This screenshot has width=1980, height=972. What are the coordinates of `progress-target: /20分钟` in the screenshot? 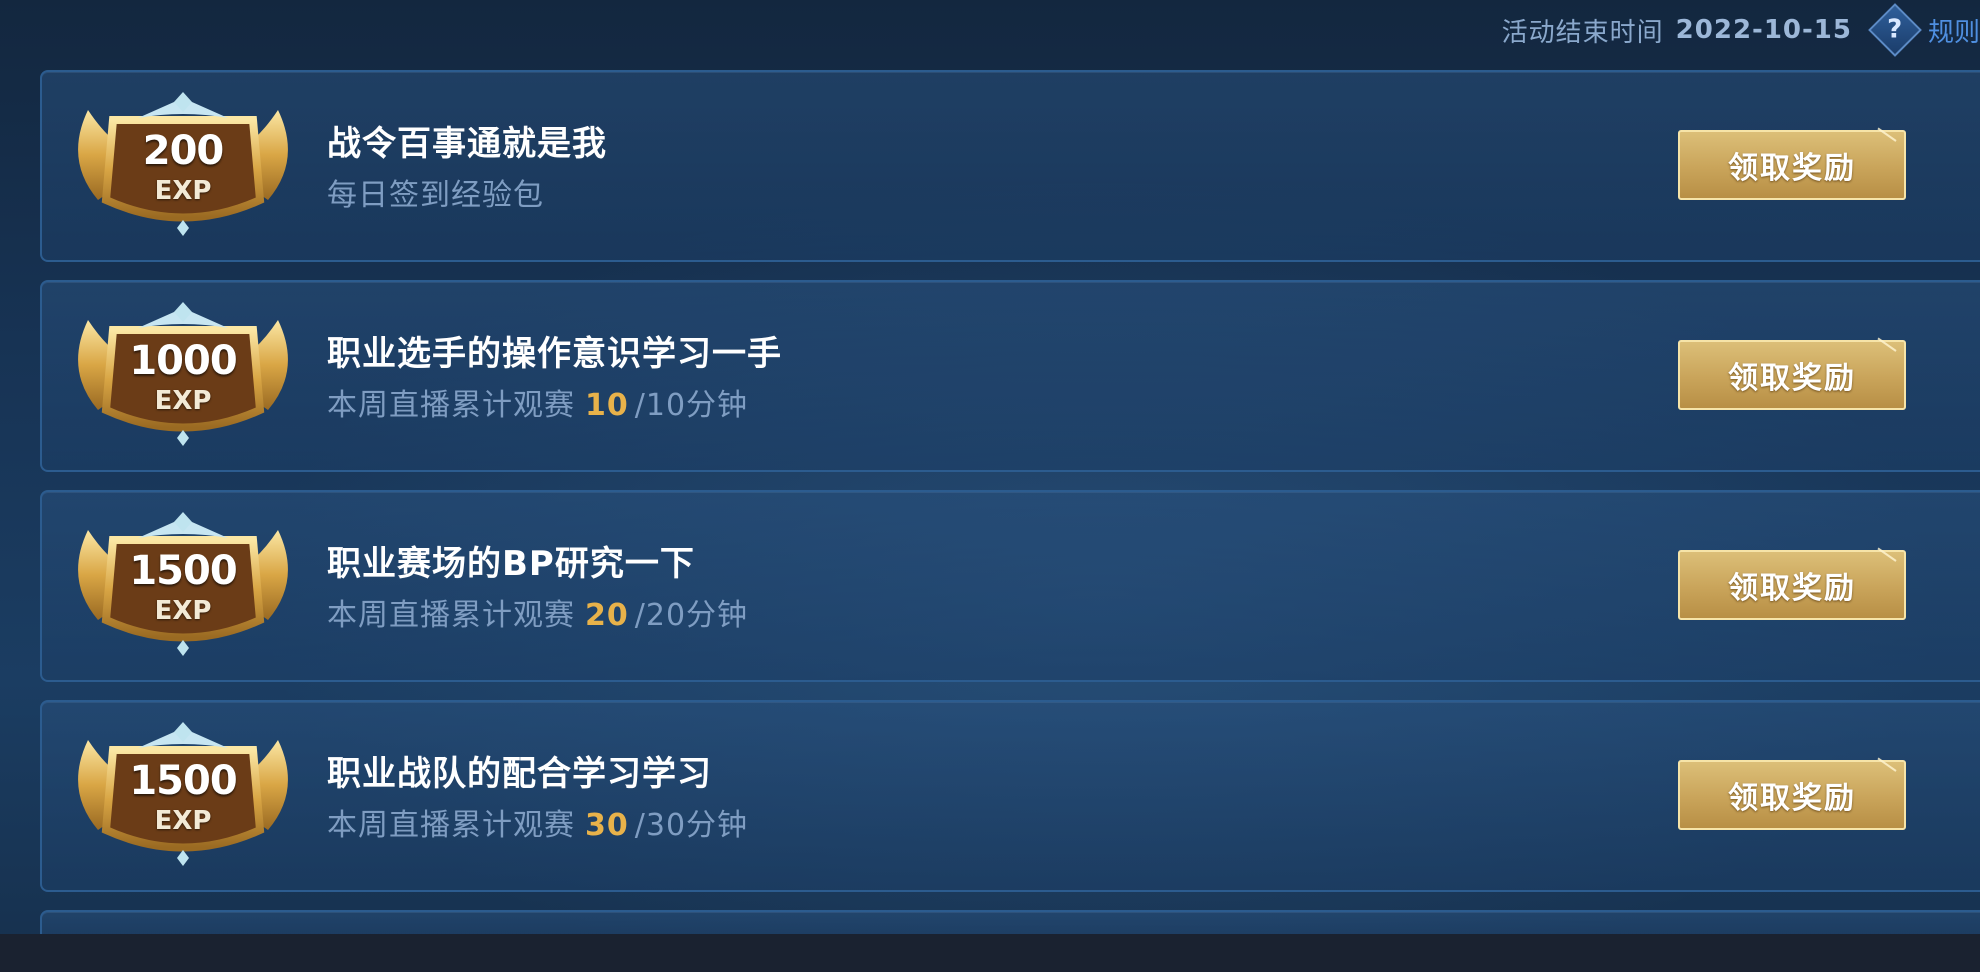 It's located at (691, 615).